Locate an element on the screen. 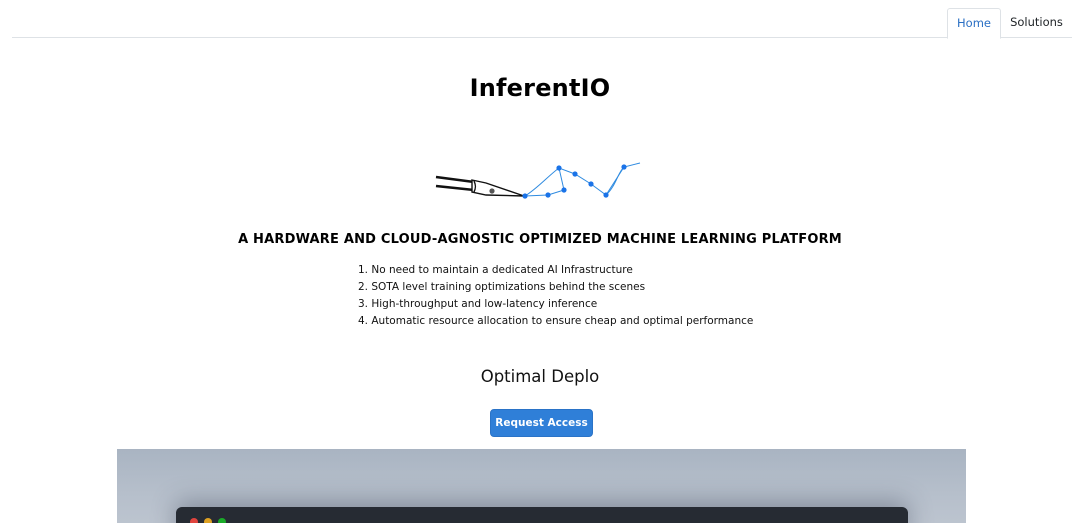 The image size is (1080, 523). pen-graph-logo-icon is located at coordinates (538, 180).